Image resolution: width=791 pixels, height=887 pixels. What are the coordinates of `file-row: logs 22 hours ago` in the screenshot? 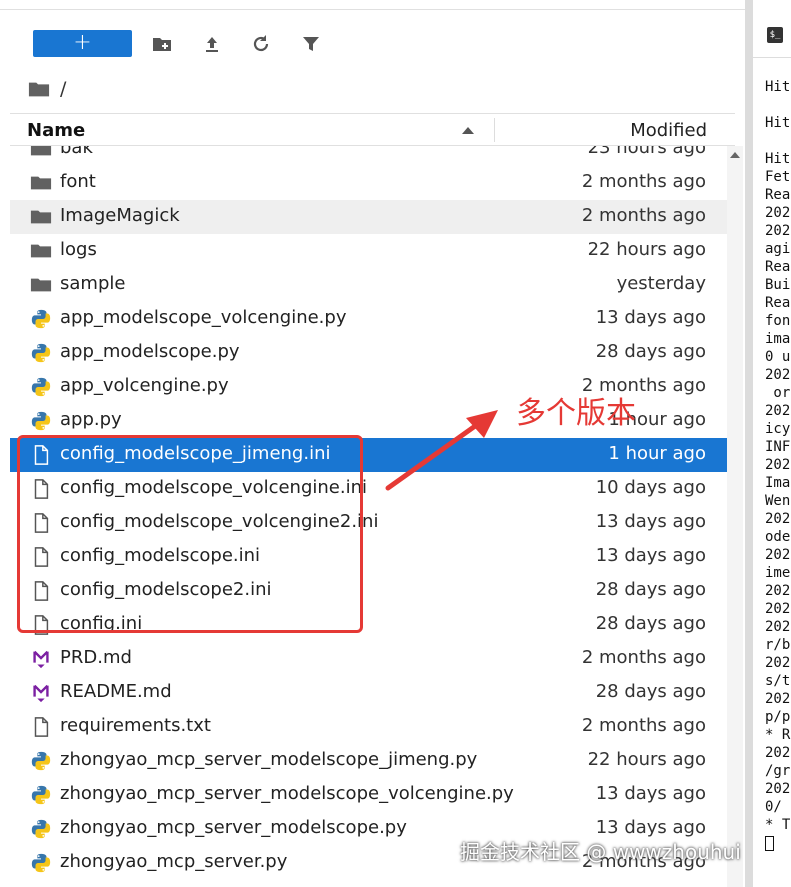 It's located at (368, 251).